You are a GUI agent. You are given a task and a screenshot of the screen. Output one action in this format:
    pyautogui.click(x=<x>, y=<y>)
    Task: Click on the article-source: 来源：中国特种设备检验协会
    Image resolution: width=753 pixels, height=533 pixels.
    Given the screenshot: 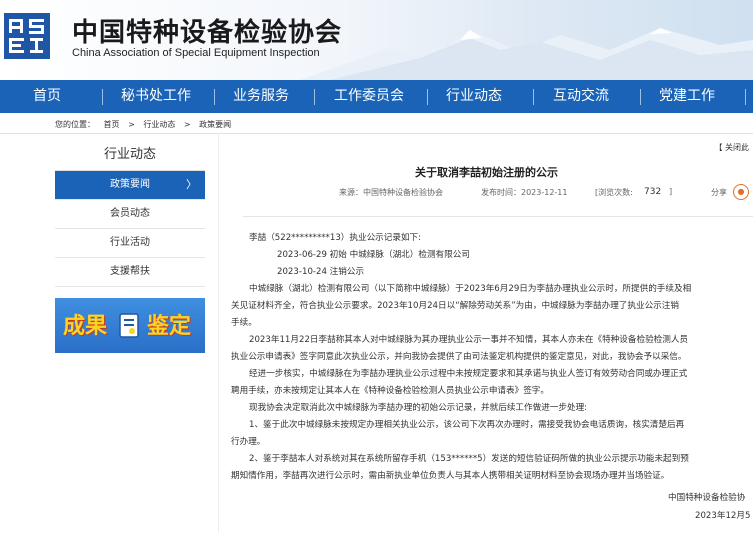 What is the action you would take?
    pyautogui.click(x=391, y=192)
    